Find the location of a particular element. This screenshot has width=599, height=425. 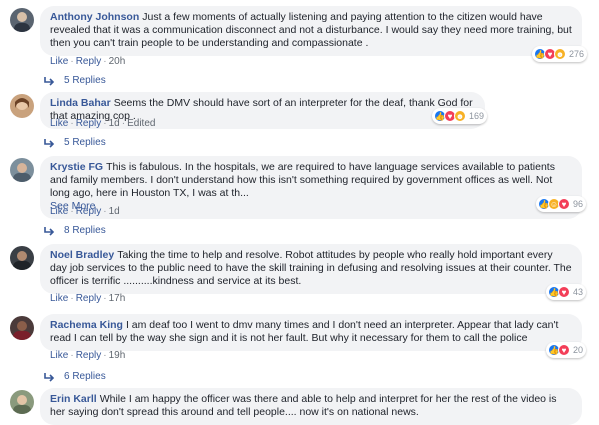

reactions-summary: 👍 ♥ ☻ 276 is located at coordinates (560, 54).